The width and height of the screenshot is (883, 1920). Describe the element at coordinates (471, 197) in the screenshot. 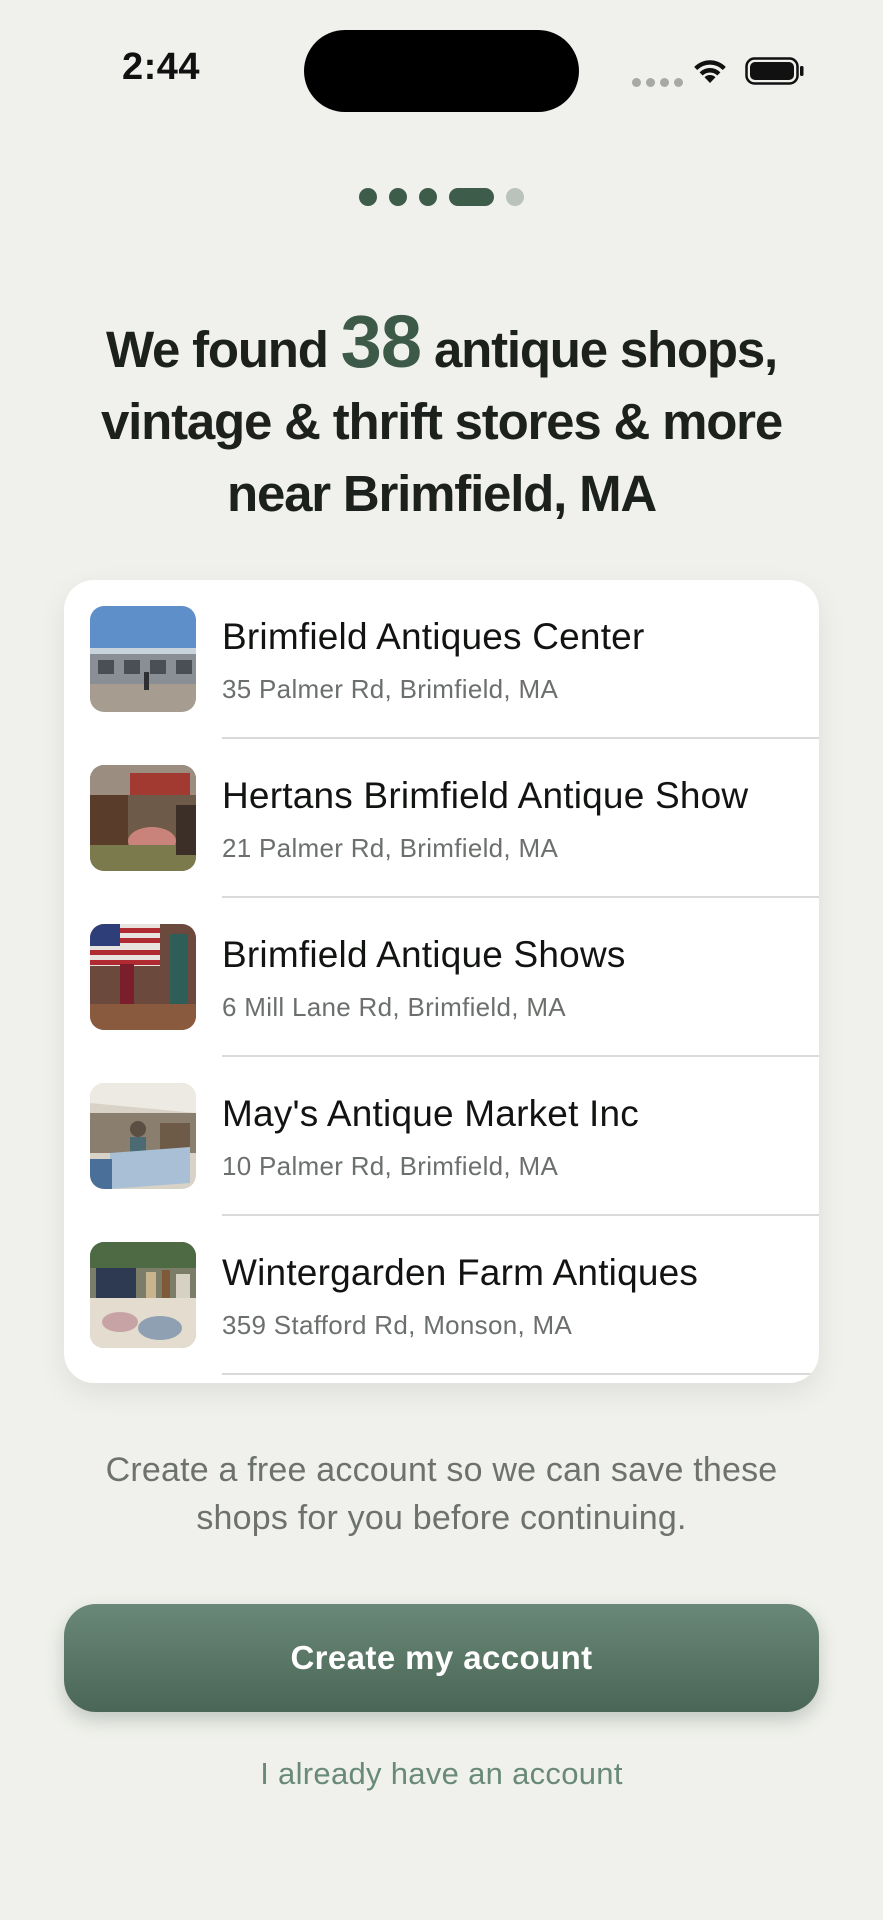

I see `page-dot-current` at that location.